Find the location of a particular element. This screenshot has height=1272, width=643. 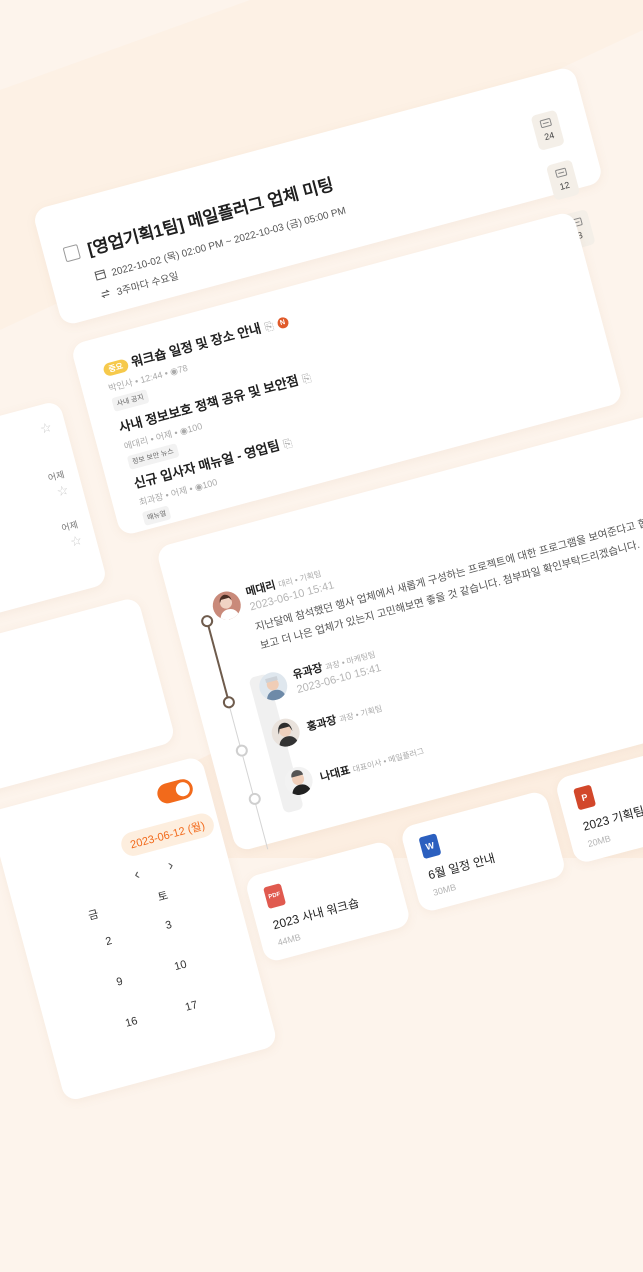

important-badge: 중요 is located at coordinates (116, 368).